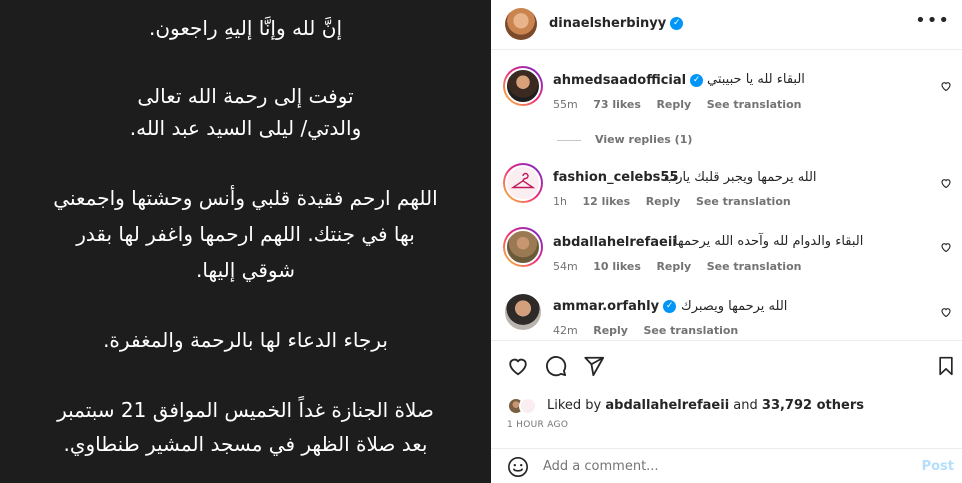  What do you see at coordinates (813, 405) in the screenshot?
I see `liked-by-others: 33,792 others` at bounding box center [813, 405].